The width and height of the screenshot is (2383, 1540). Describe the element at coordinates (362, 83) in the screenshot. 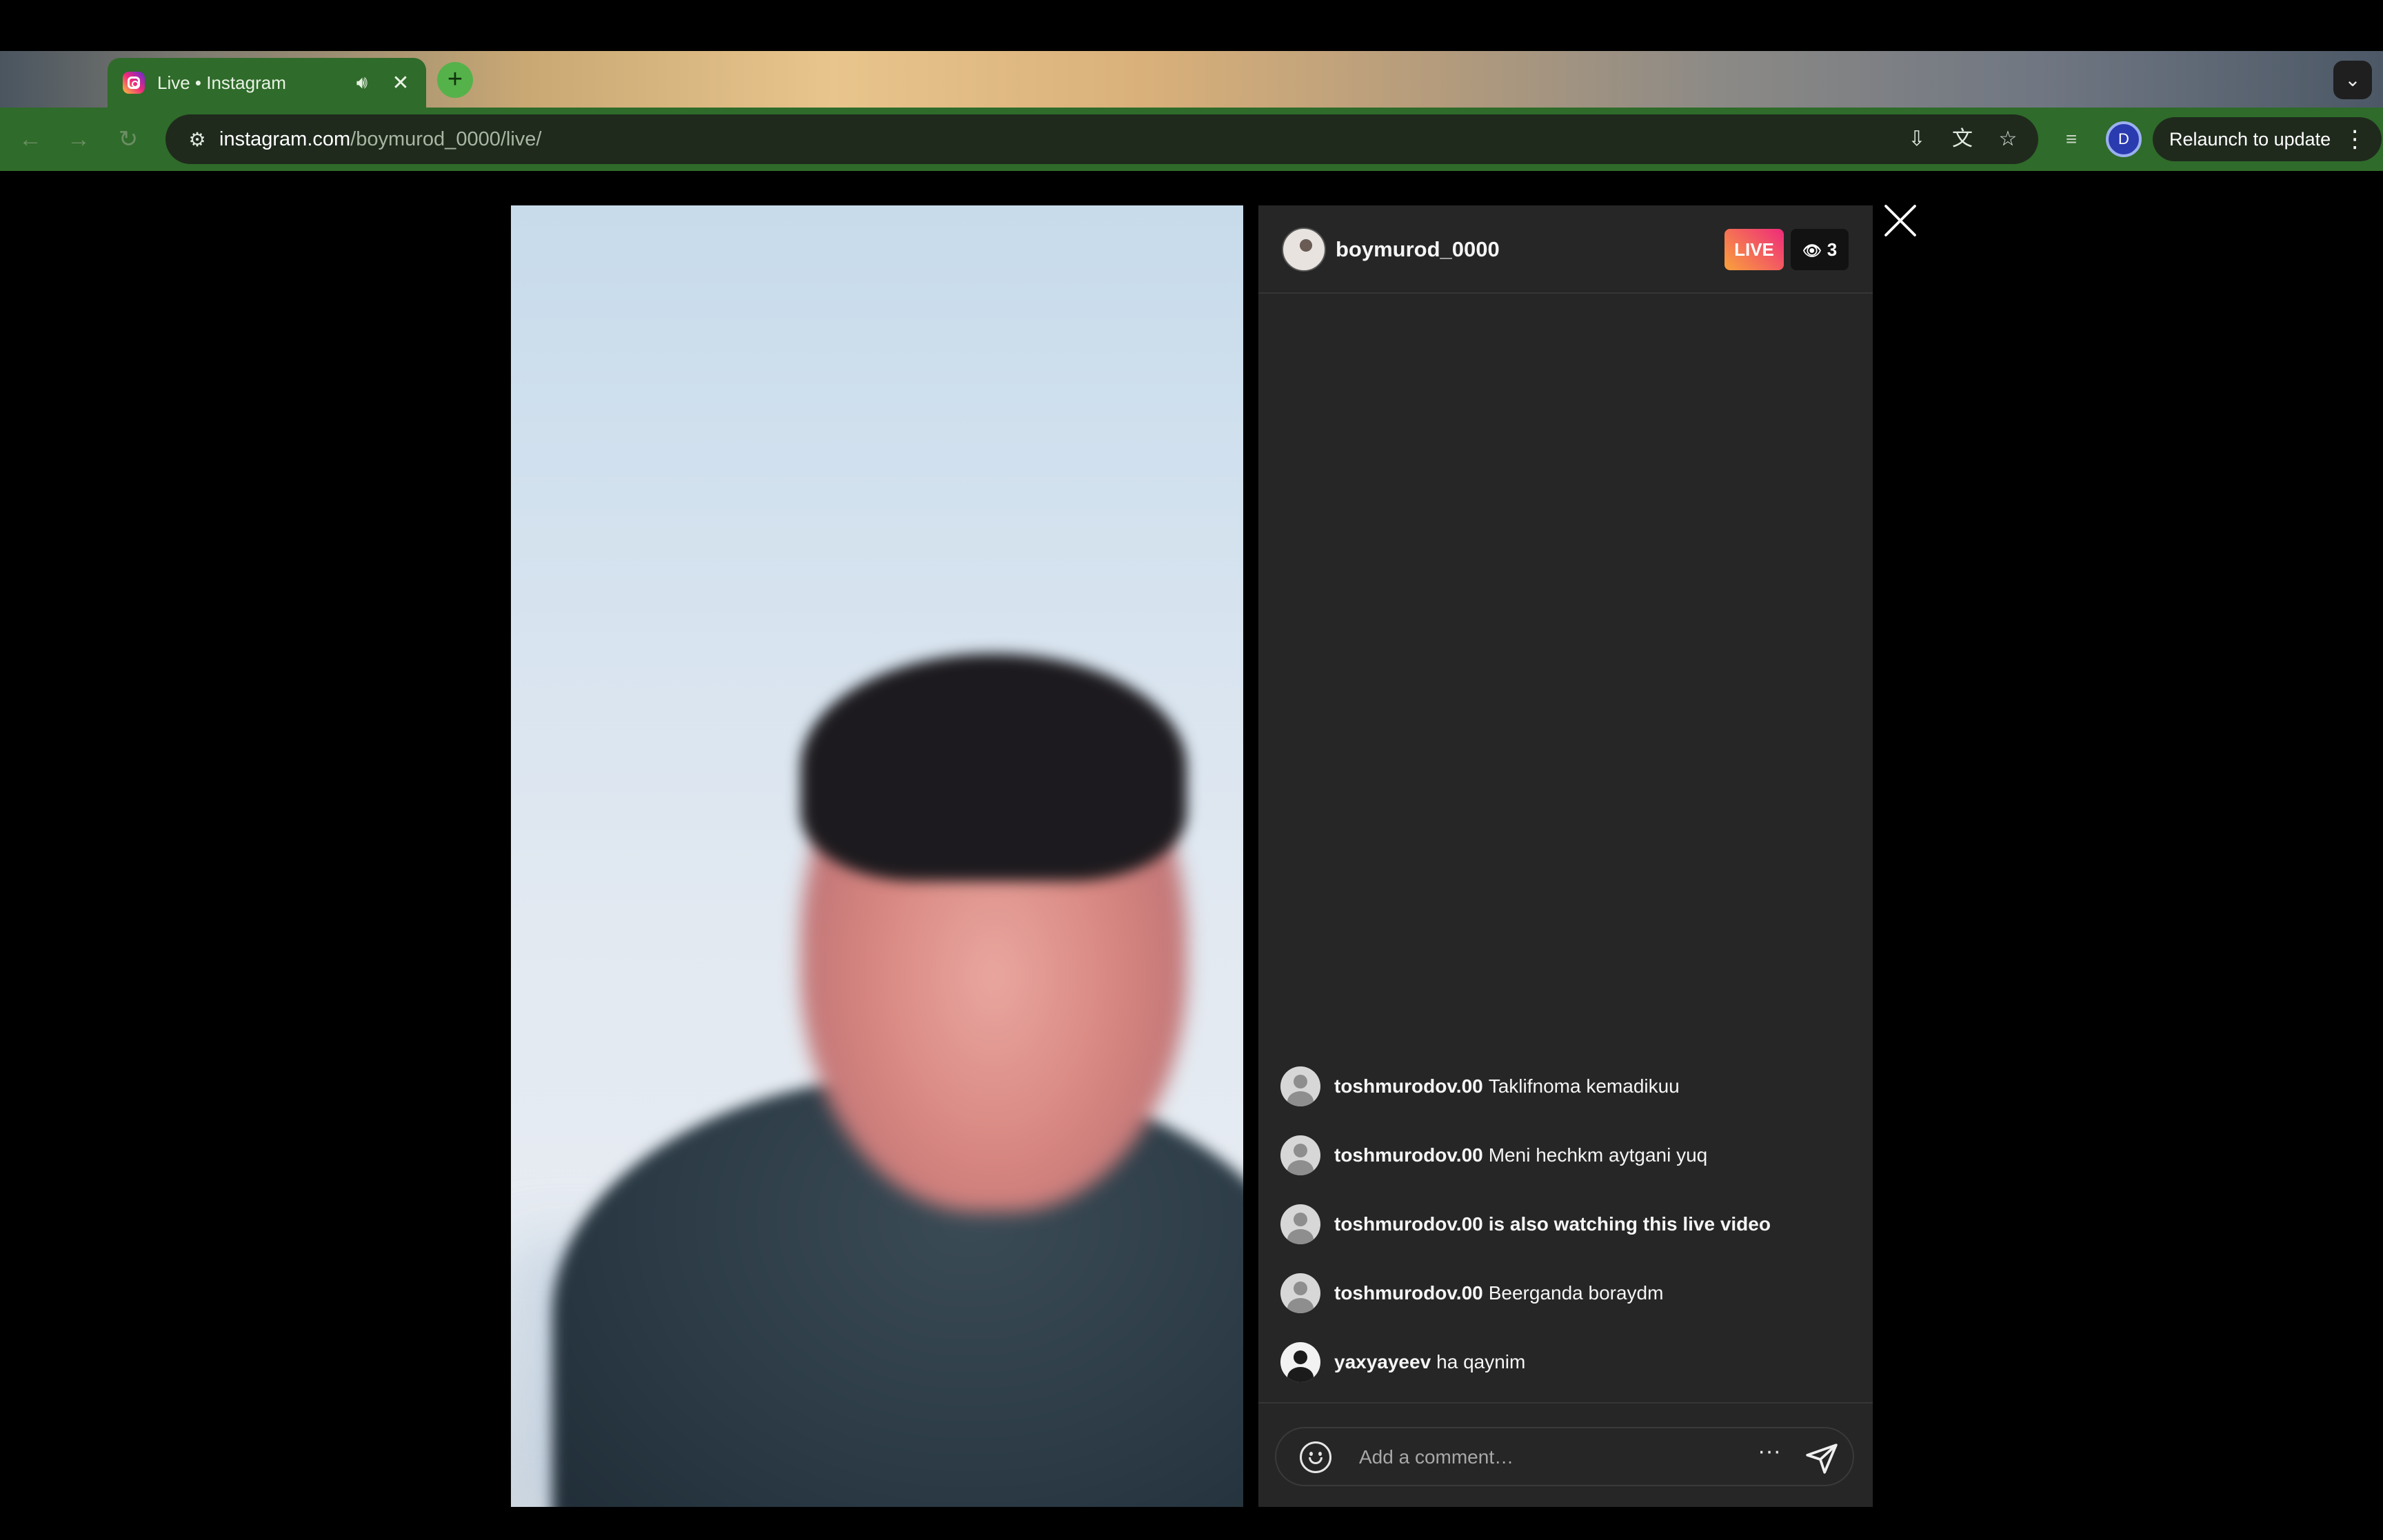

I see `speaker-icon: 🔊︎` at that location.